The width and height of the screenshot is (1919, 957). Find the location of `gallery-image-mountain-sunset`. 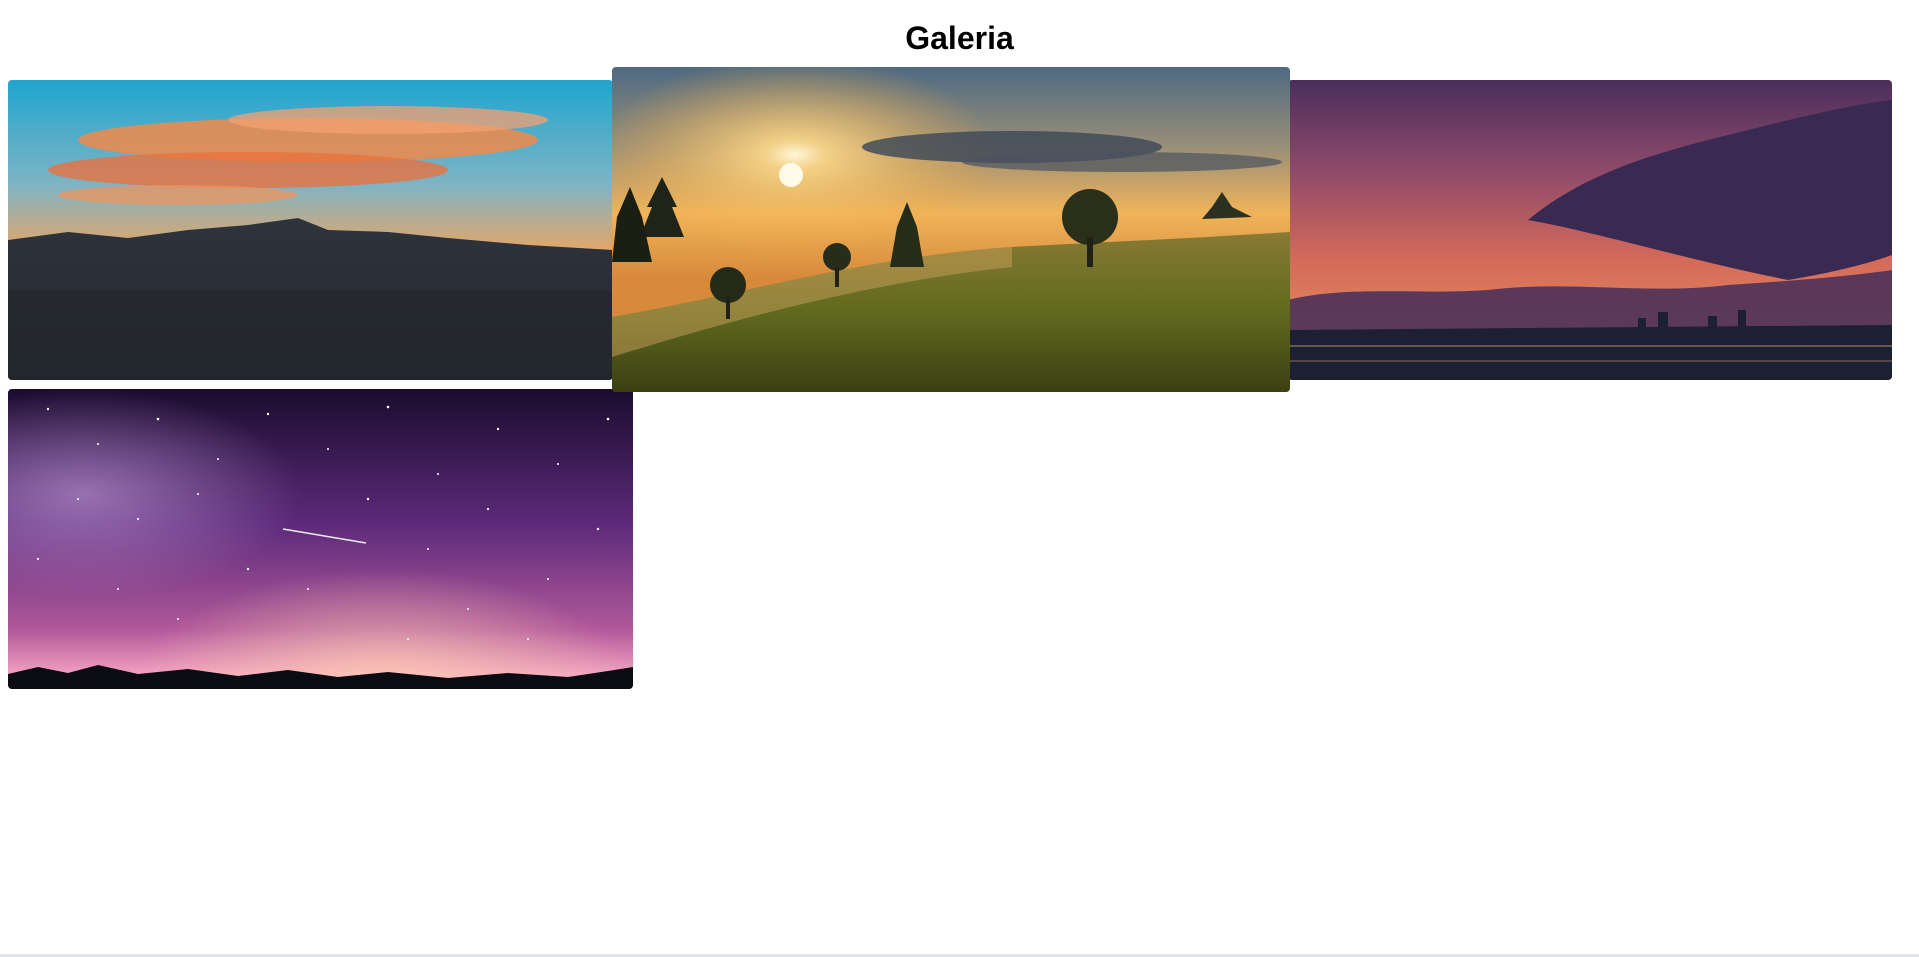

gallery-image-mountain-sunset is located at coordinates (310, 230).